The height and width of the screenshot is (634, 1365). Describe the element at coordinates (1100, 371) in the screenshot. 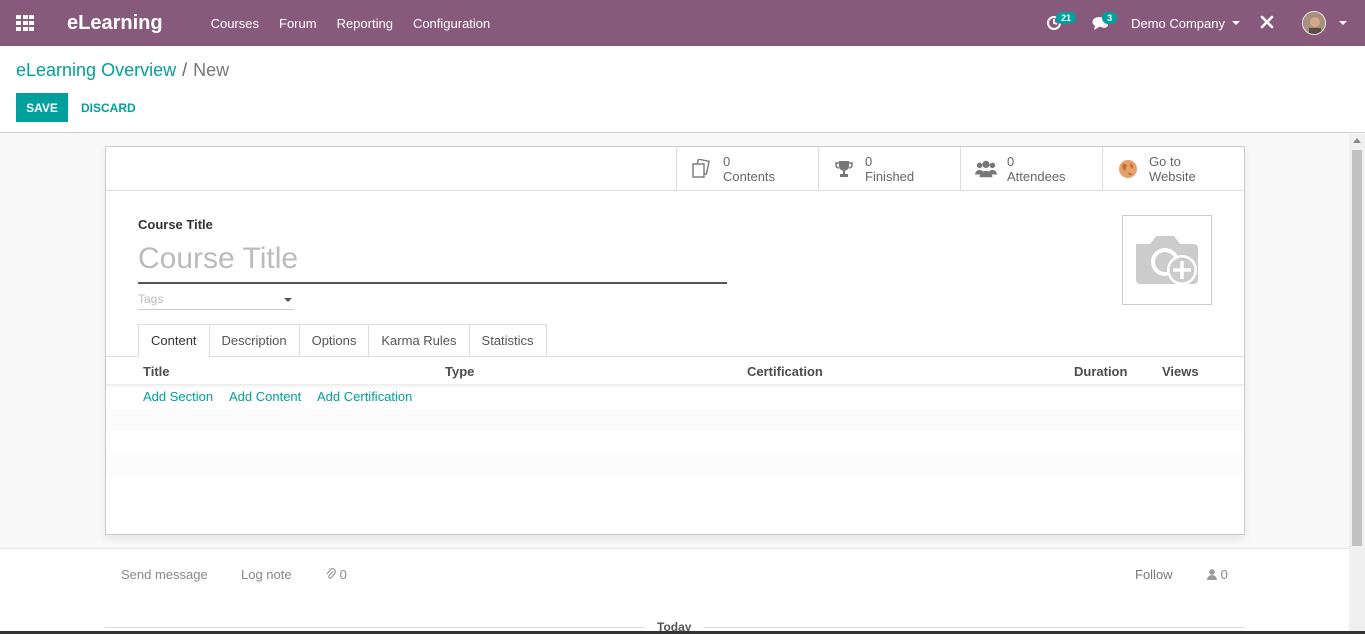

I see `column-duration: Duration` at that location.